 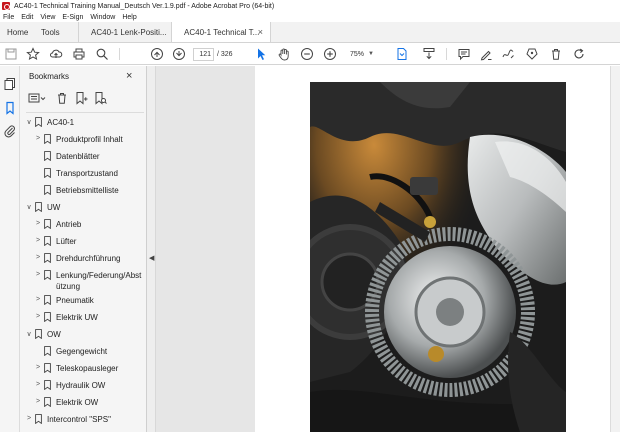 I want to click on page-thumbnails-icon, so click(x=10, y=84).